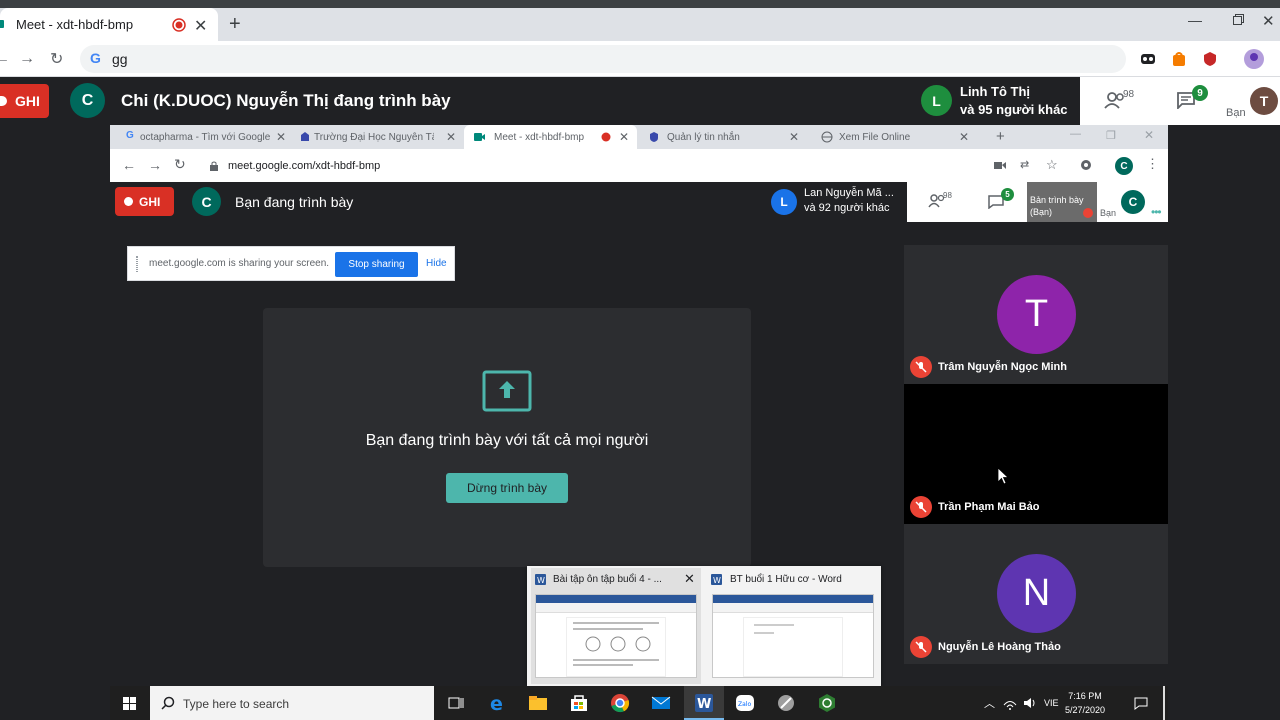  I want to click on inner-recording-badge: GHI, so click(144, 201).